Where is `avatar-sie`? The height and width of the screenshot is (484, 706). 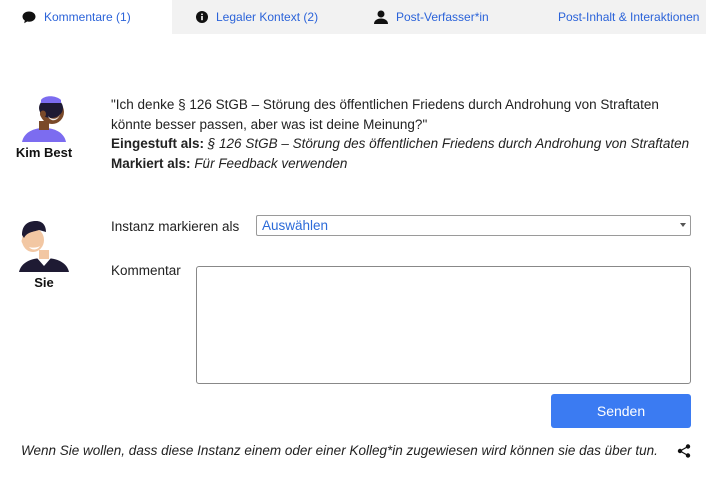 avatar-sie is located at coordinates (44, 246).